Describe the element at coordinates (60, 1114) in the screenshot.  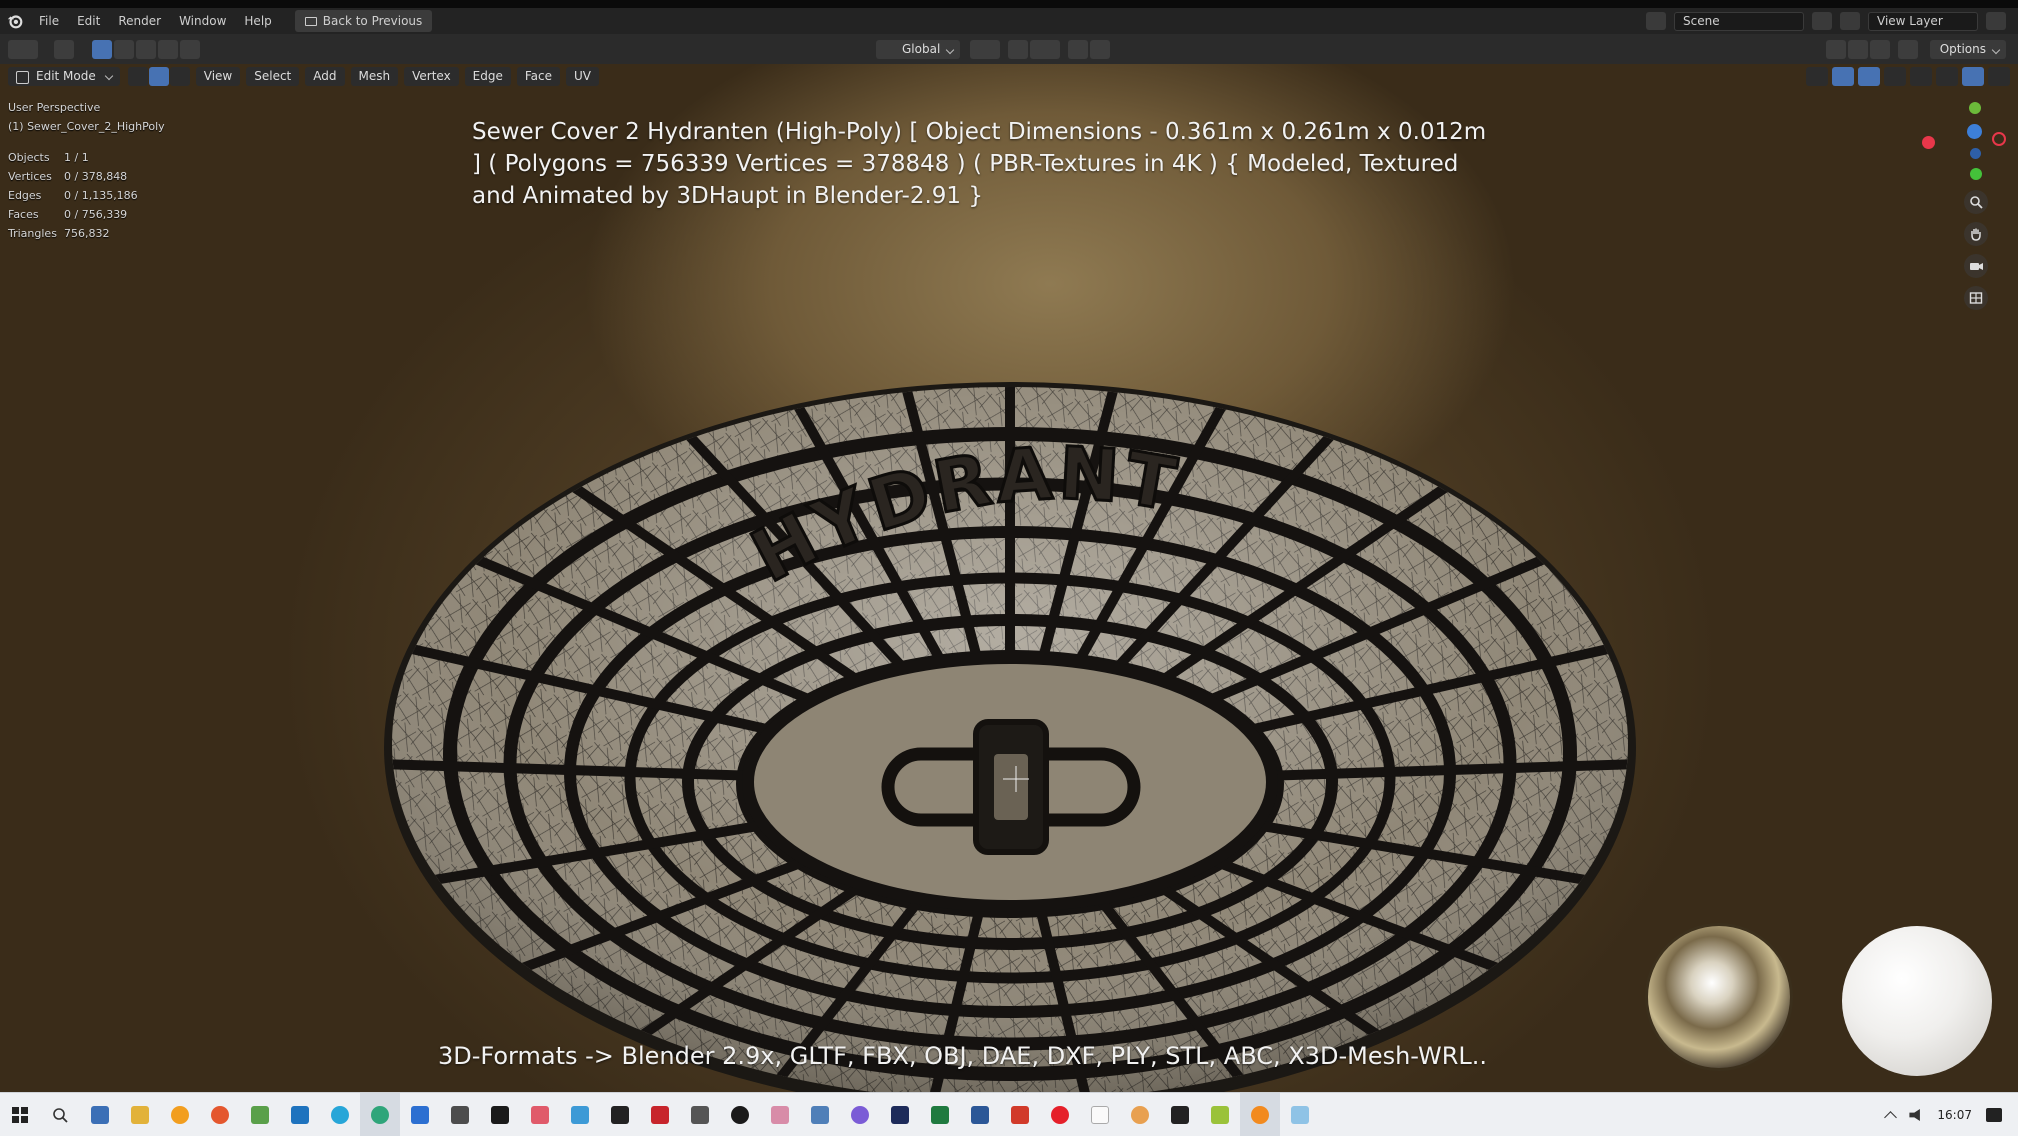
I see `search-button` at that location.